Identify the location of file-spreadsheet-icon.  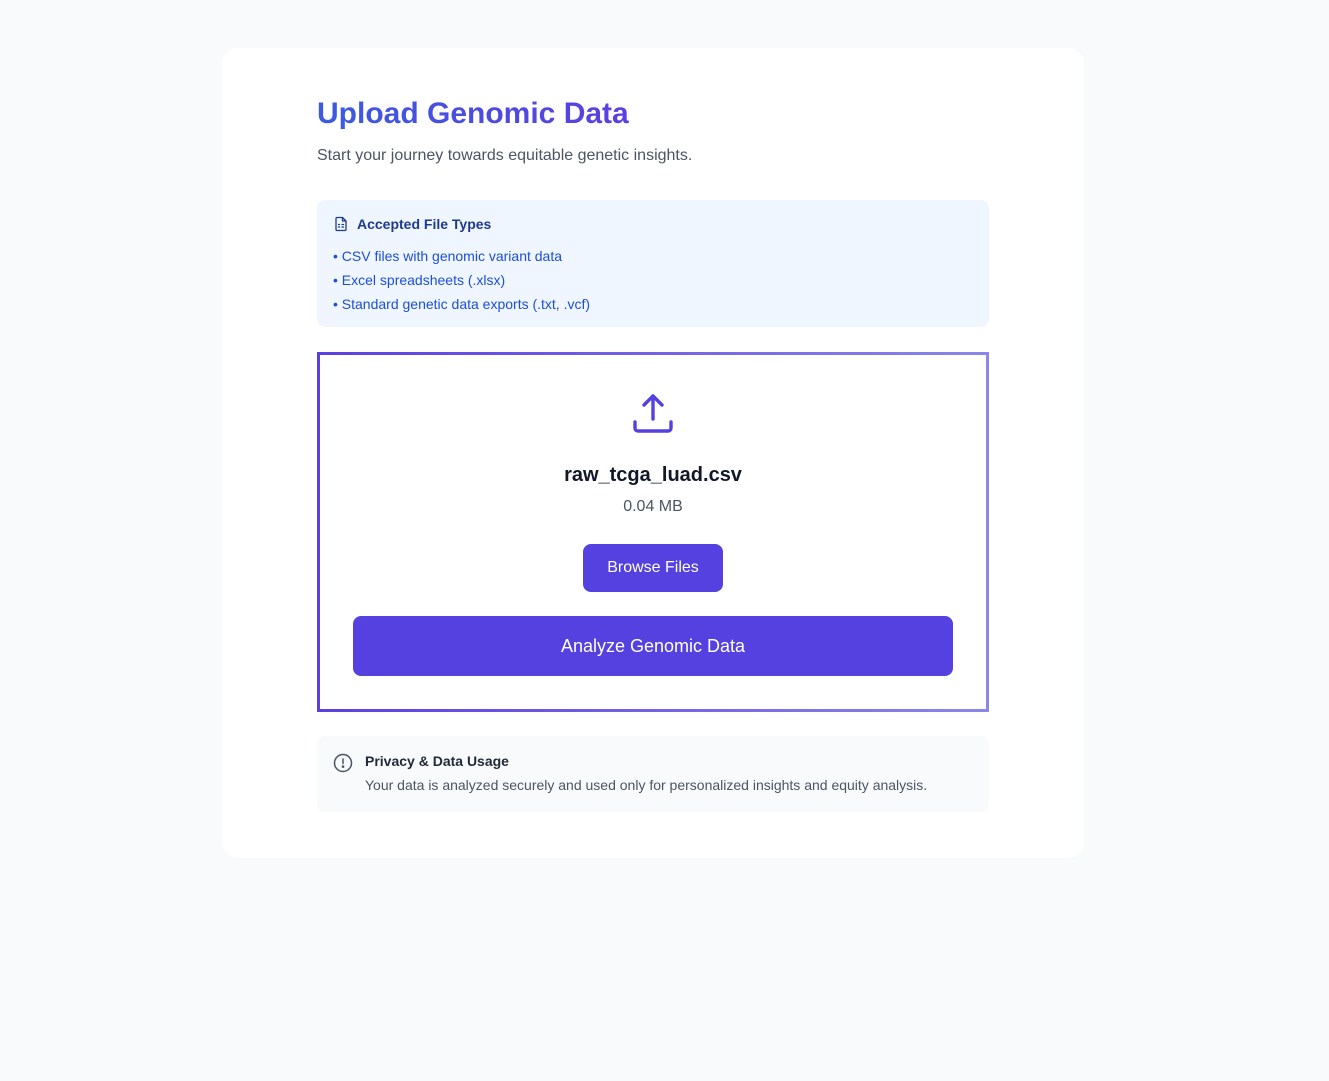
(341, 224).